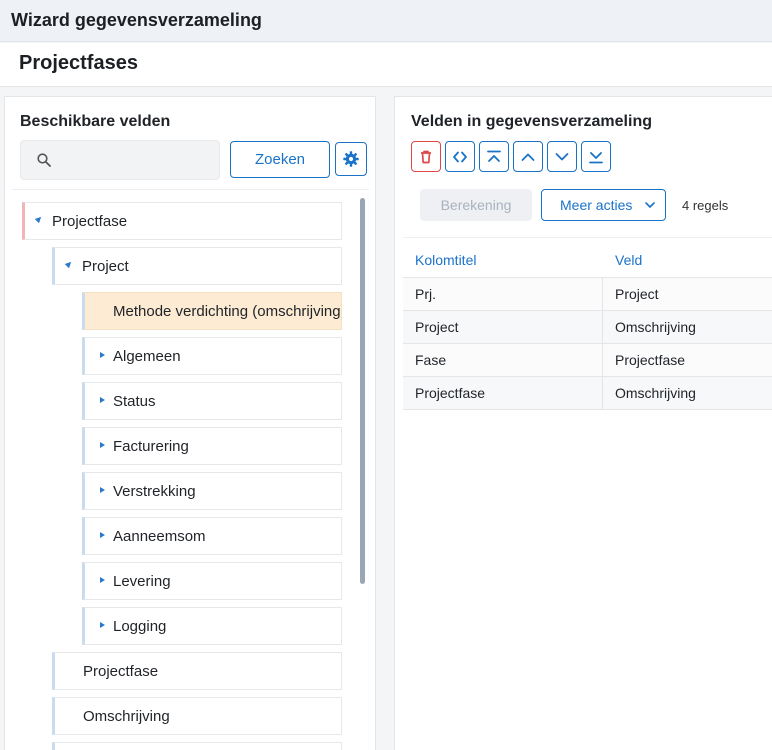 This screenshot has width=772, height=750. I want to click on move-up-icon, so click(528, 157).